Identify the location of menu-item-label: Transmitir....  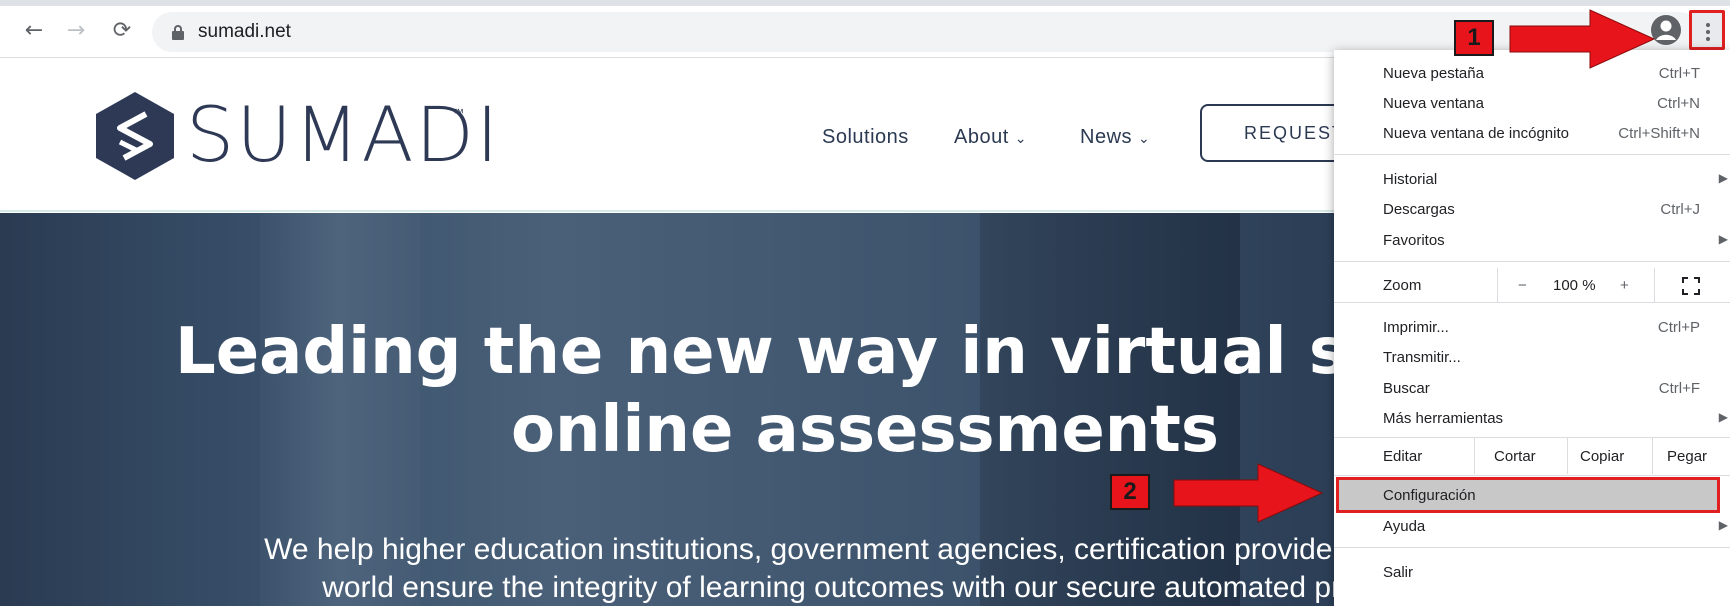
(1422, 357).